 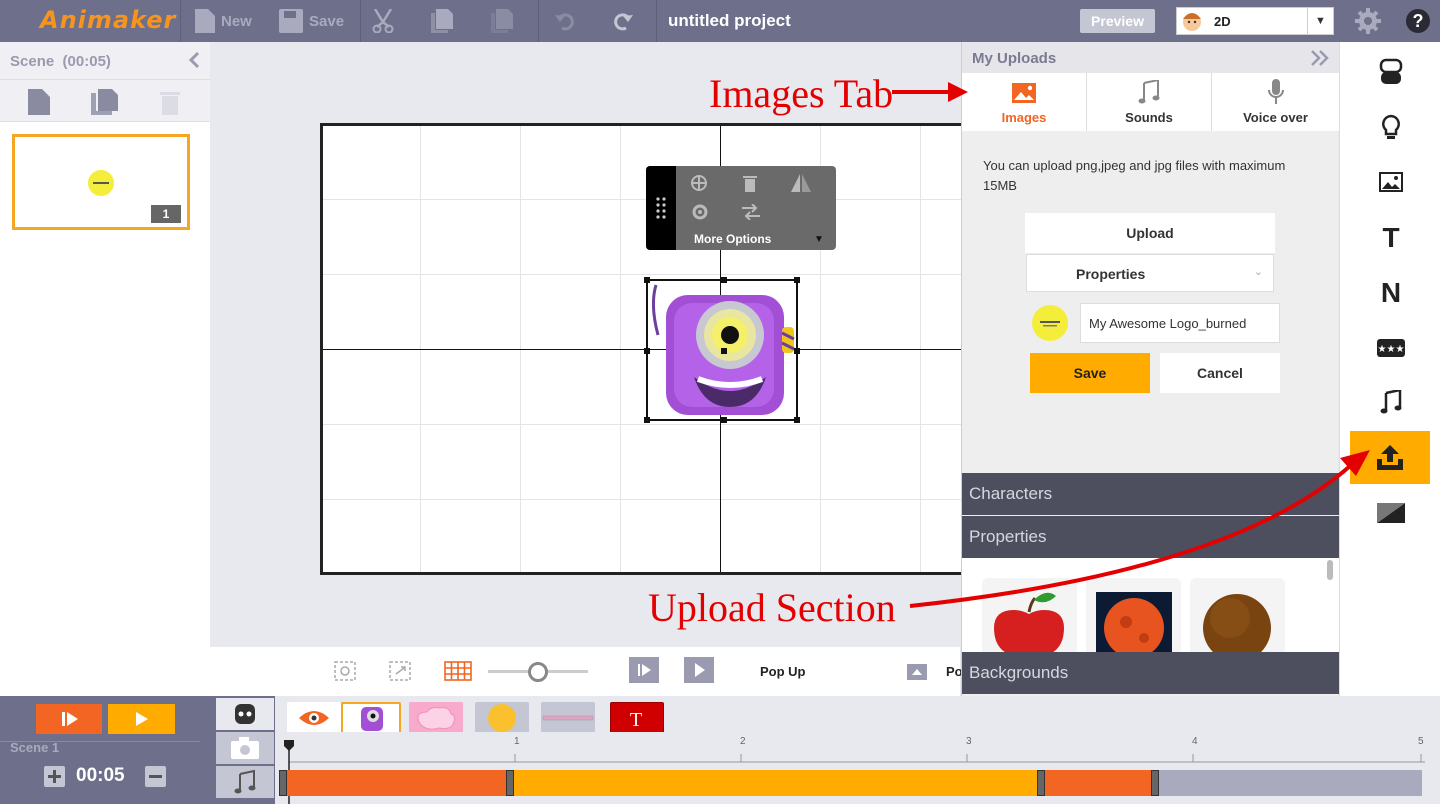 I want to click on paste-button, so click(x=502, y=21).